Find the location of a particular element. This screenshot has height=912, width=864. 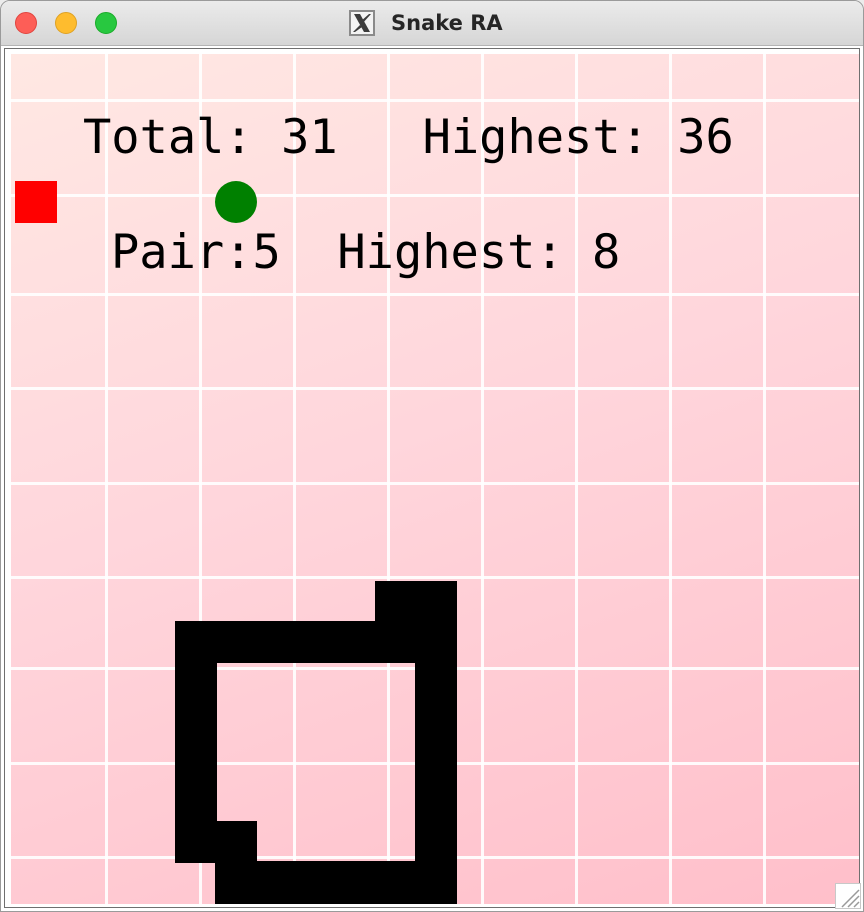

title-bar: Snake RA is located at coordinates (432, 23).